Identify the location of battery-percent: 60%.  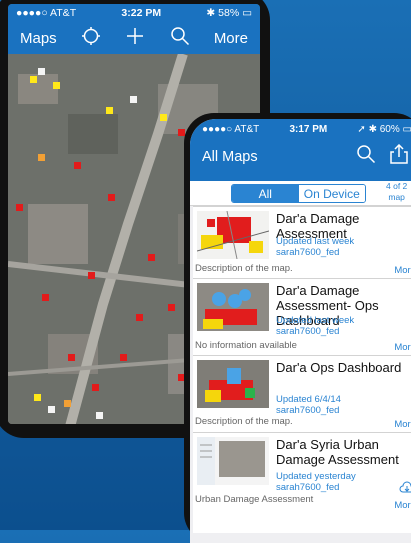
(389, 129).